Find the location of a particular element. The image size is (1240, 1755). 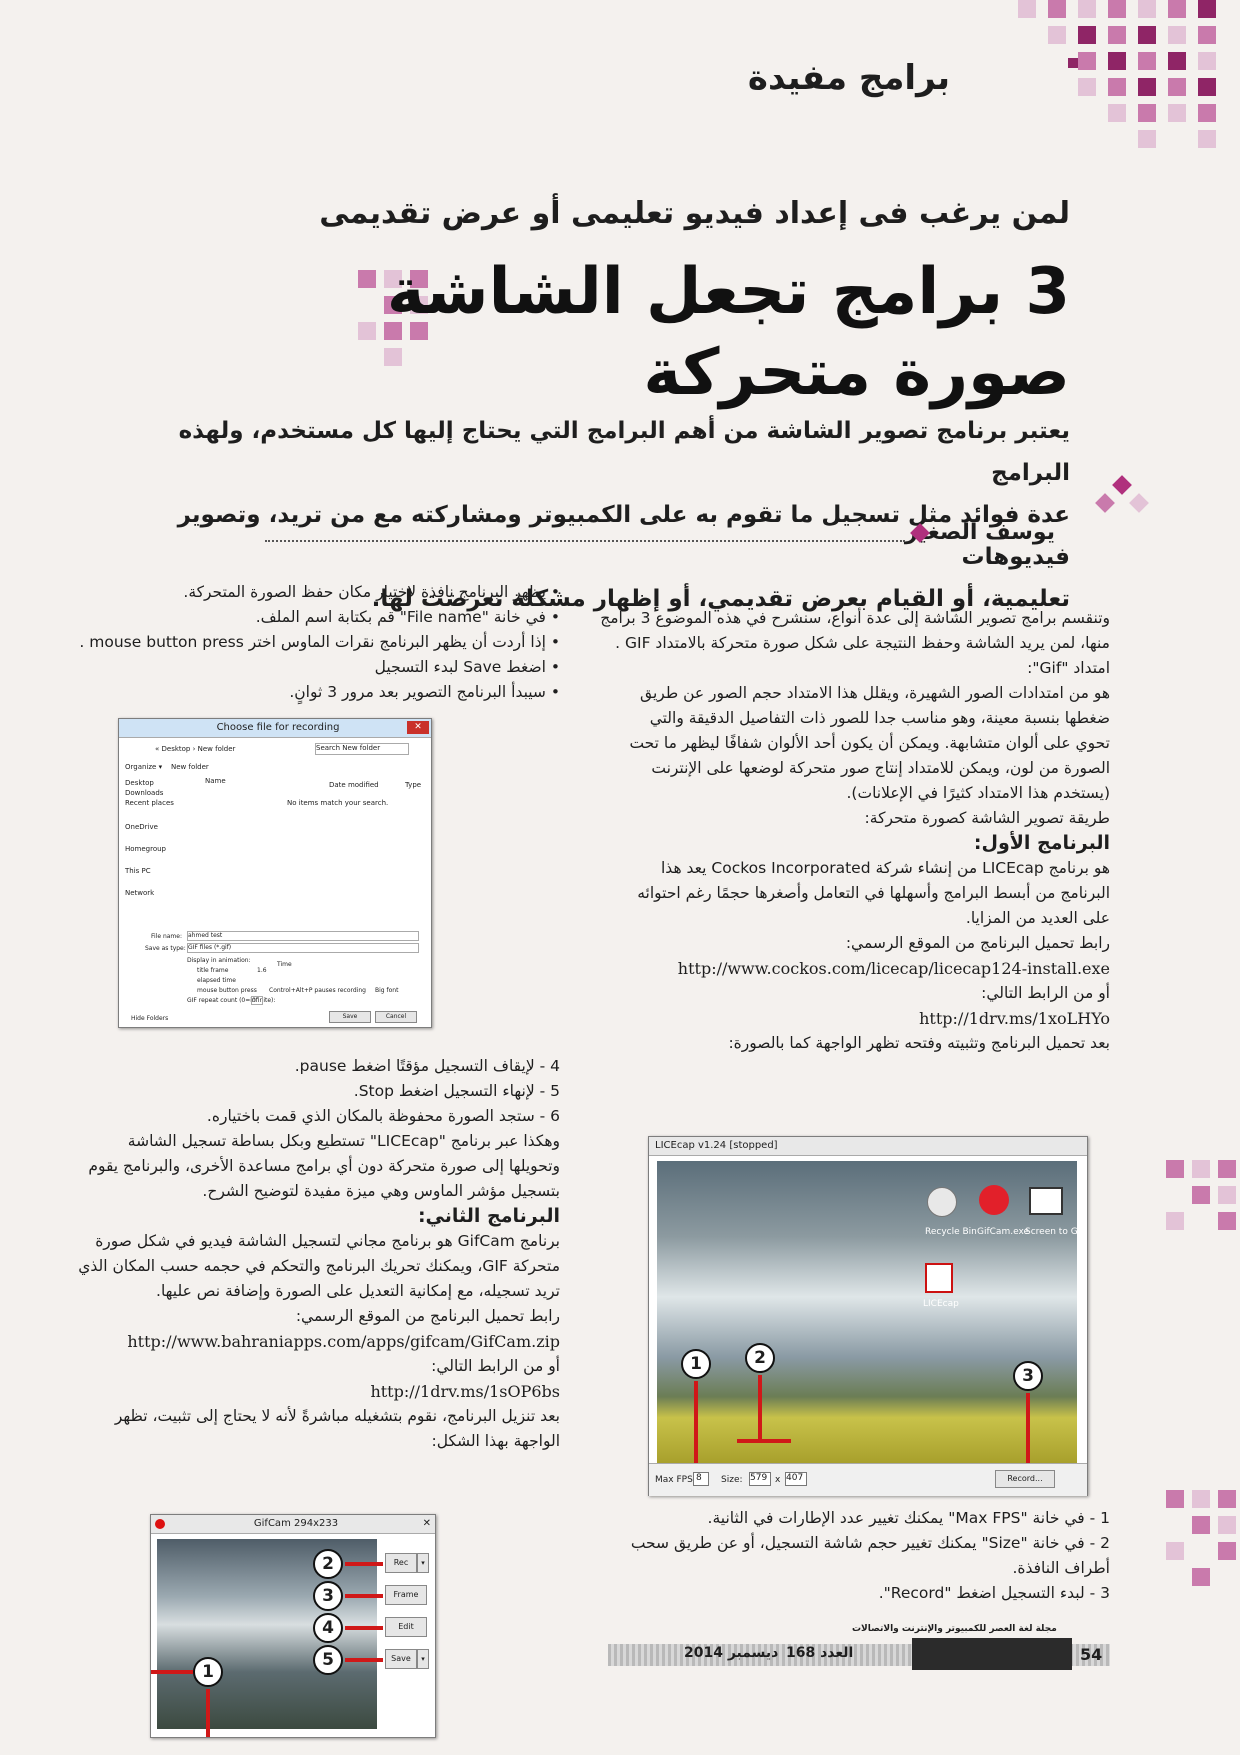

size-height-input: 407 is located at coordinates (796, 1479).